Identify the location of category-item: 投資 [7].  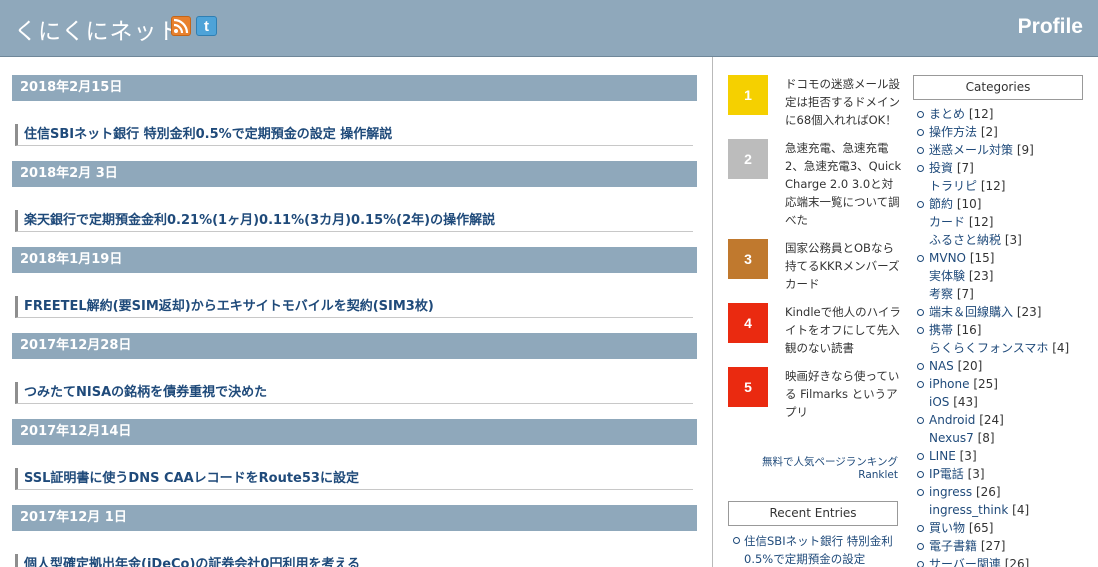
(998, 168).